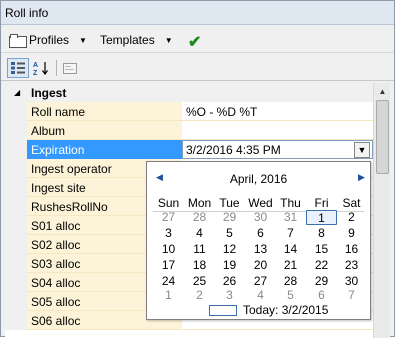 The height and width of the screenshot is (338, 395). I want to click on alphabetical-button: A Z, so click(41, 68).